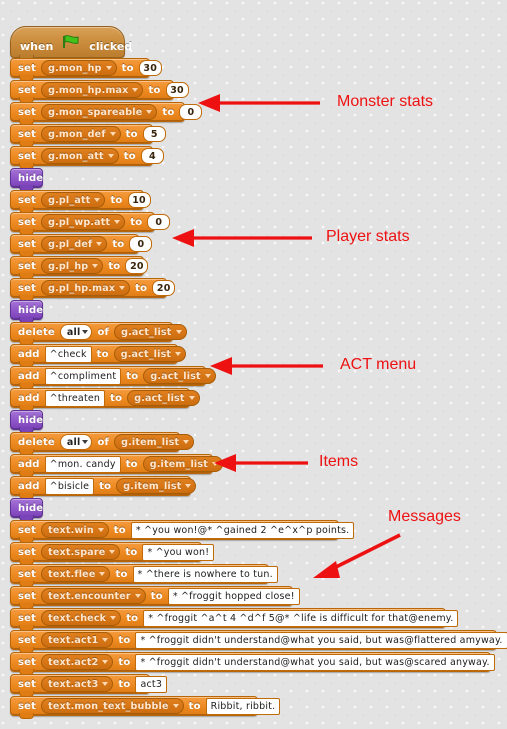  I want to click on annotation-monster-stats: Monster stats, so click(385, 101).